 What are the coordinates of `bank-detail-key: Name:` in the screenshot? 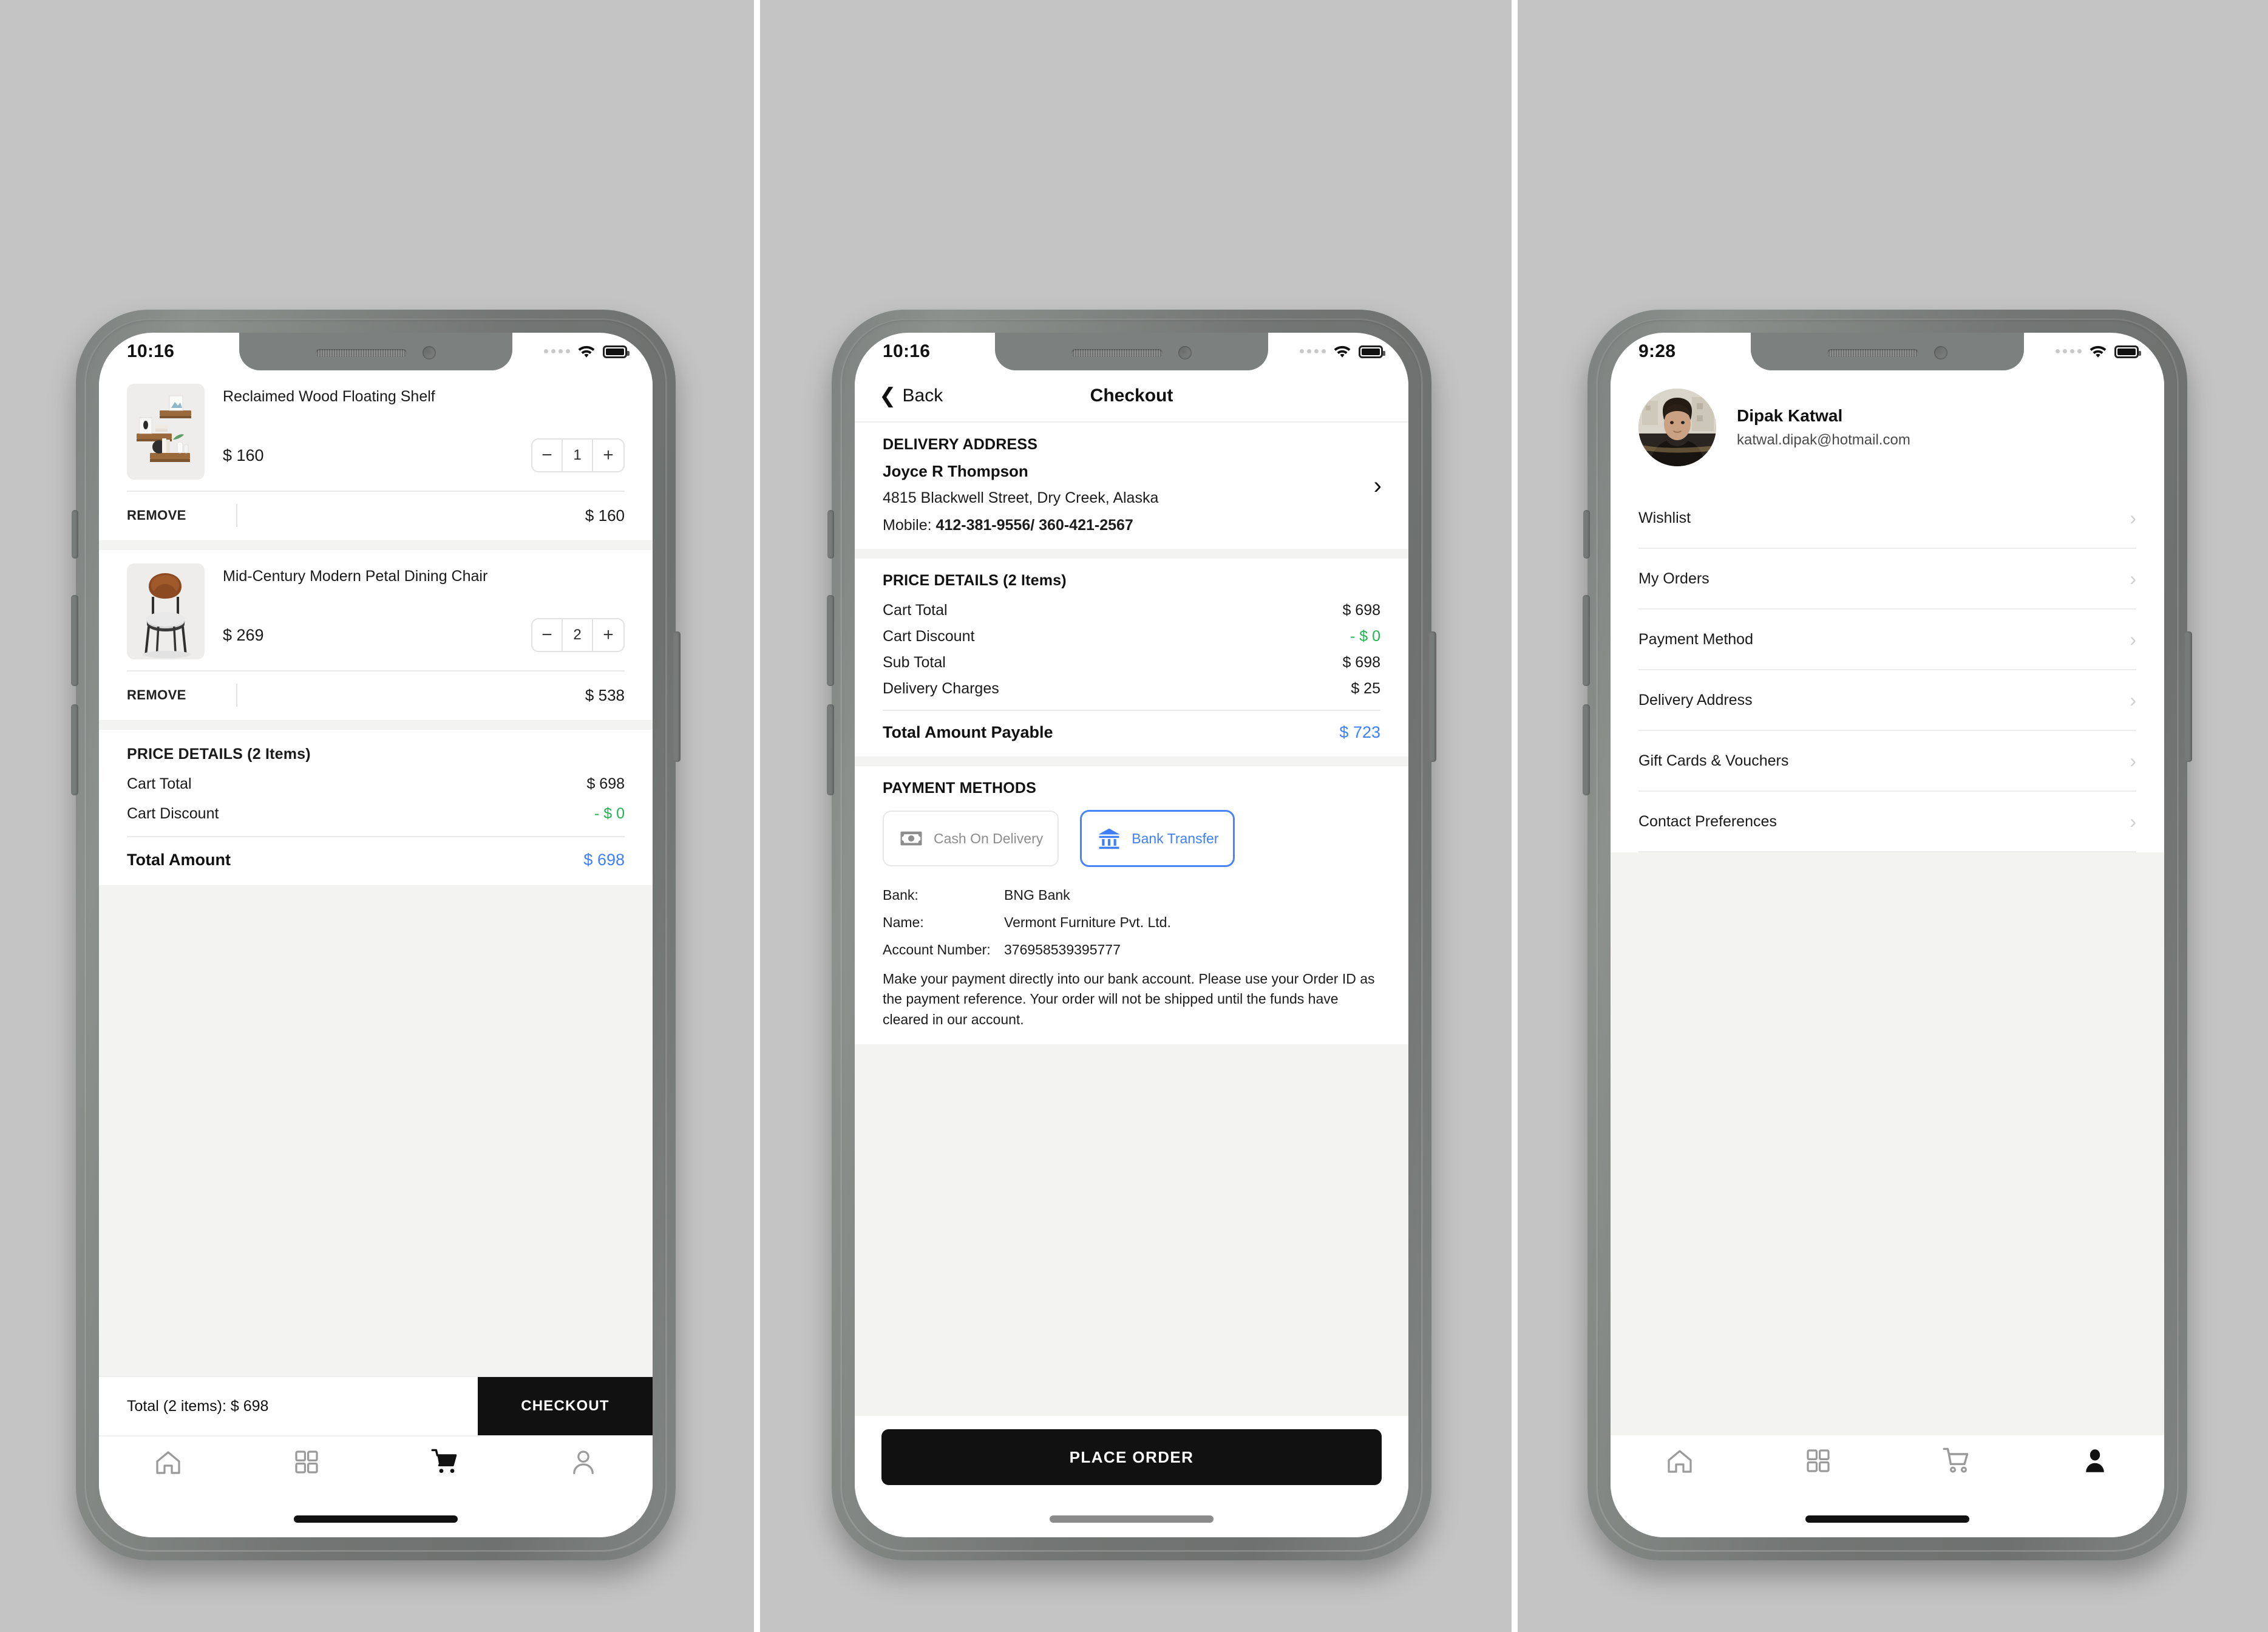 It's located at (904, 922).